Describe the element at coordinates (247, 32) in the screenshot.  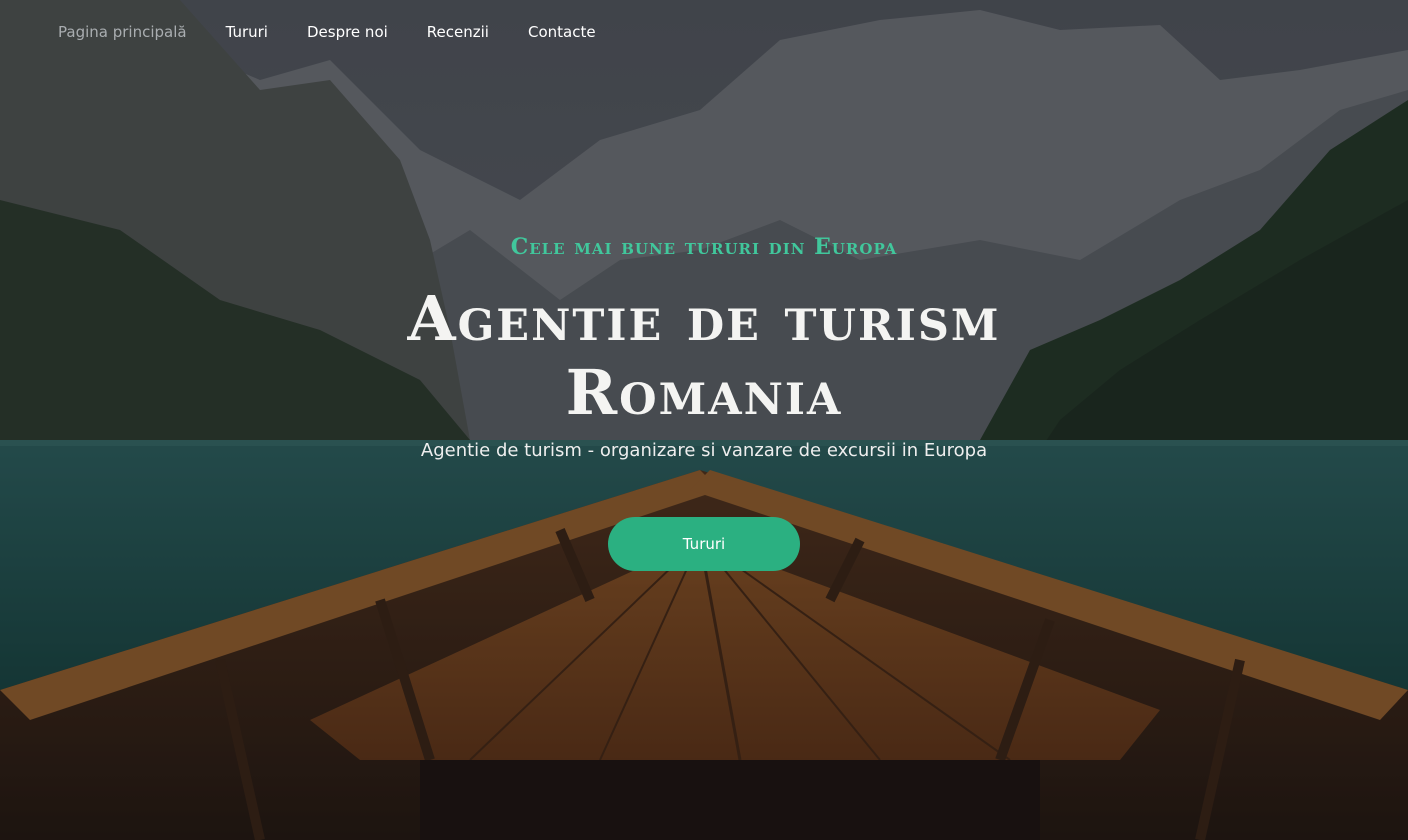
I see `nav-item-tours: Tururi` at that location.